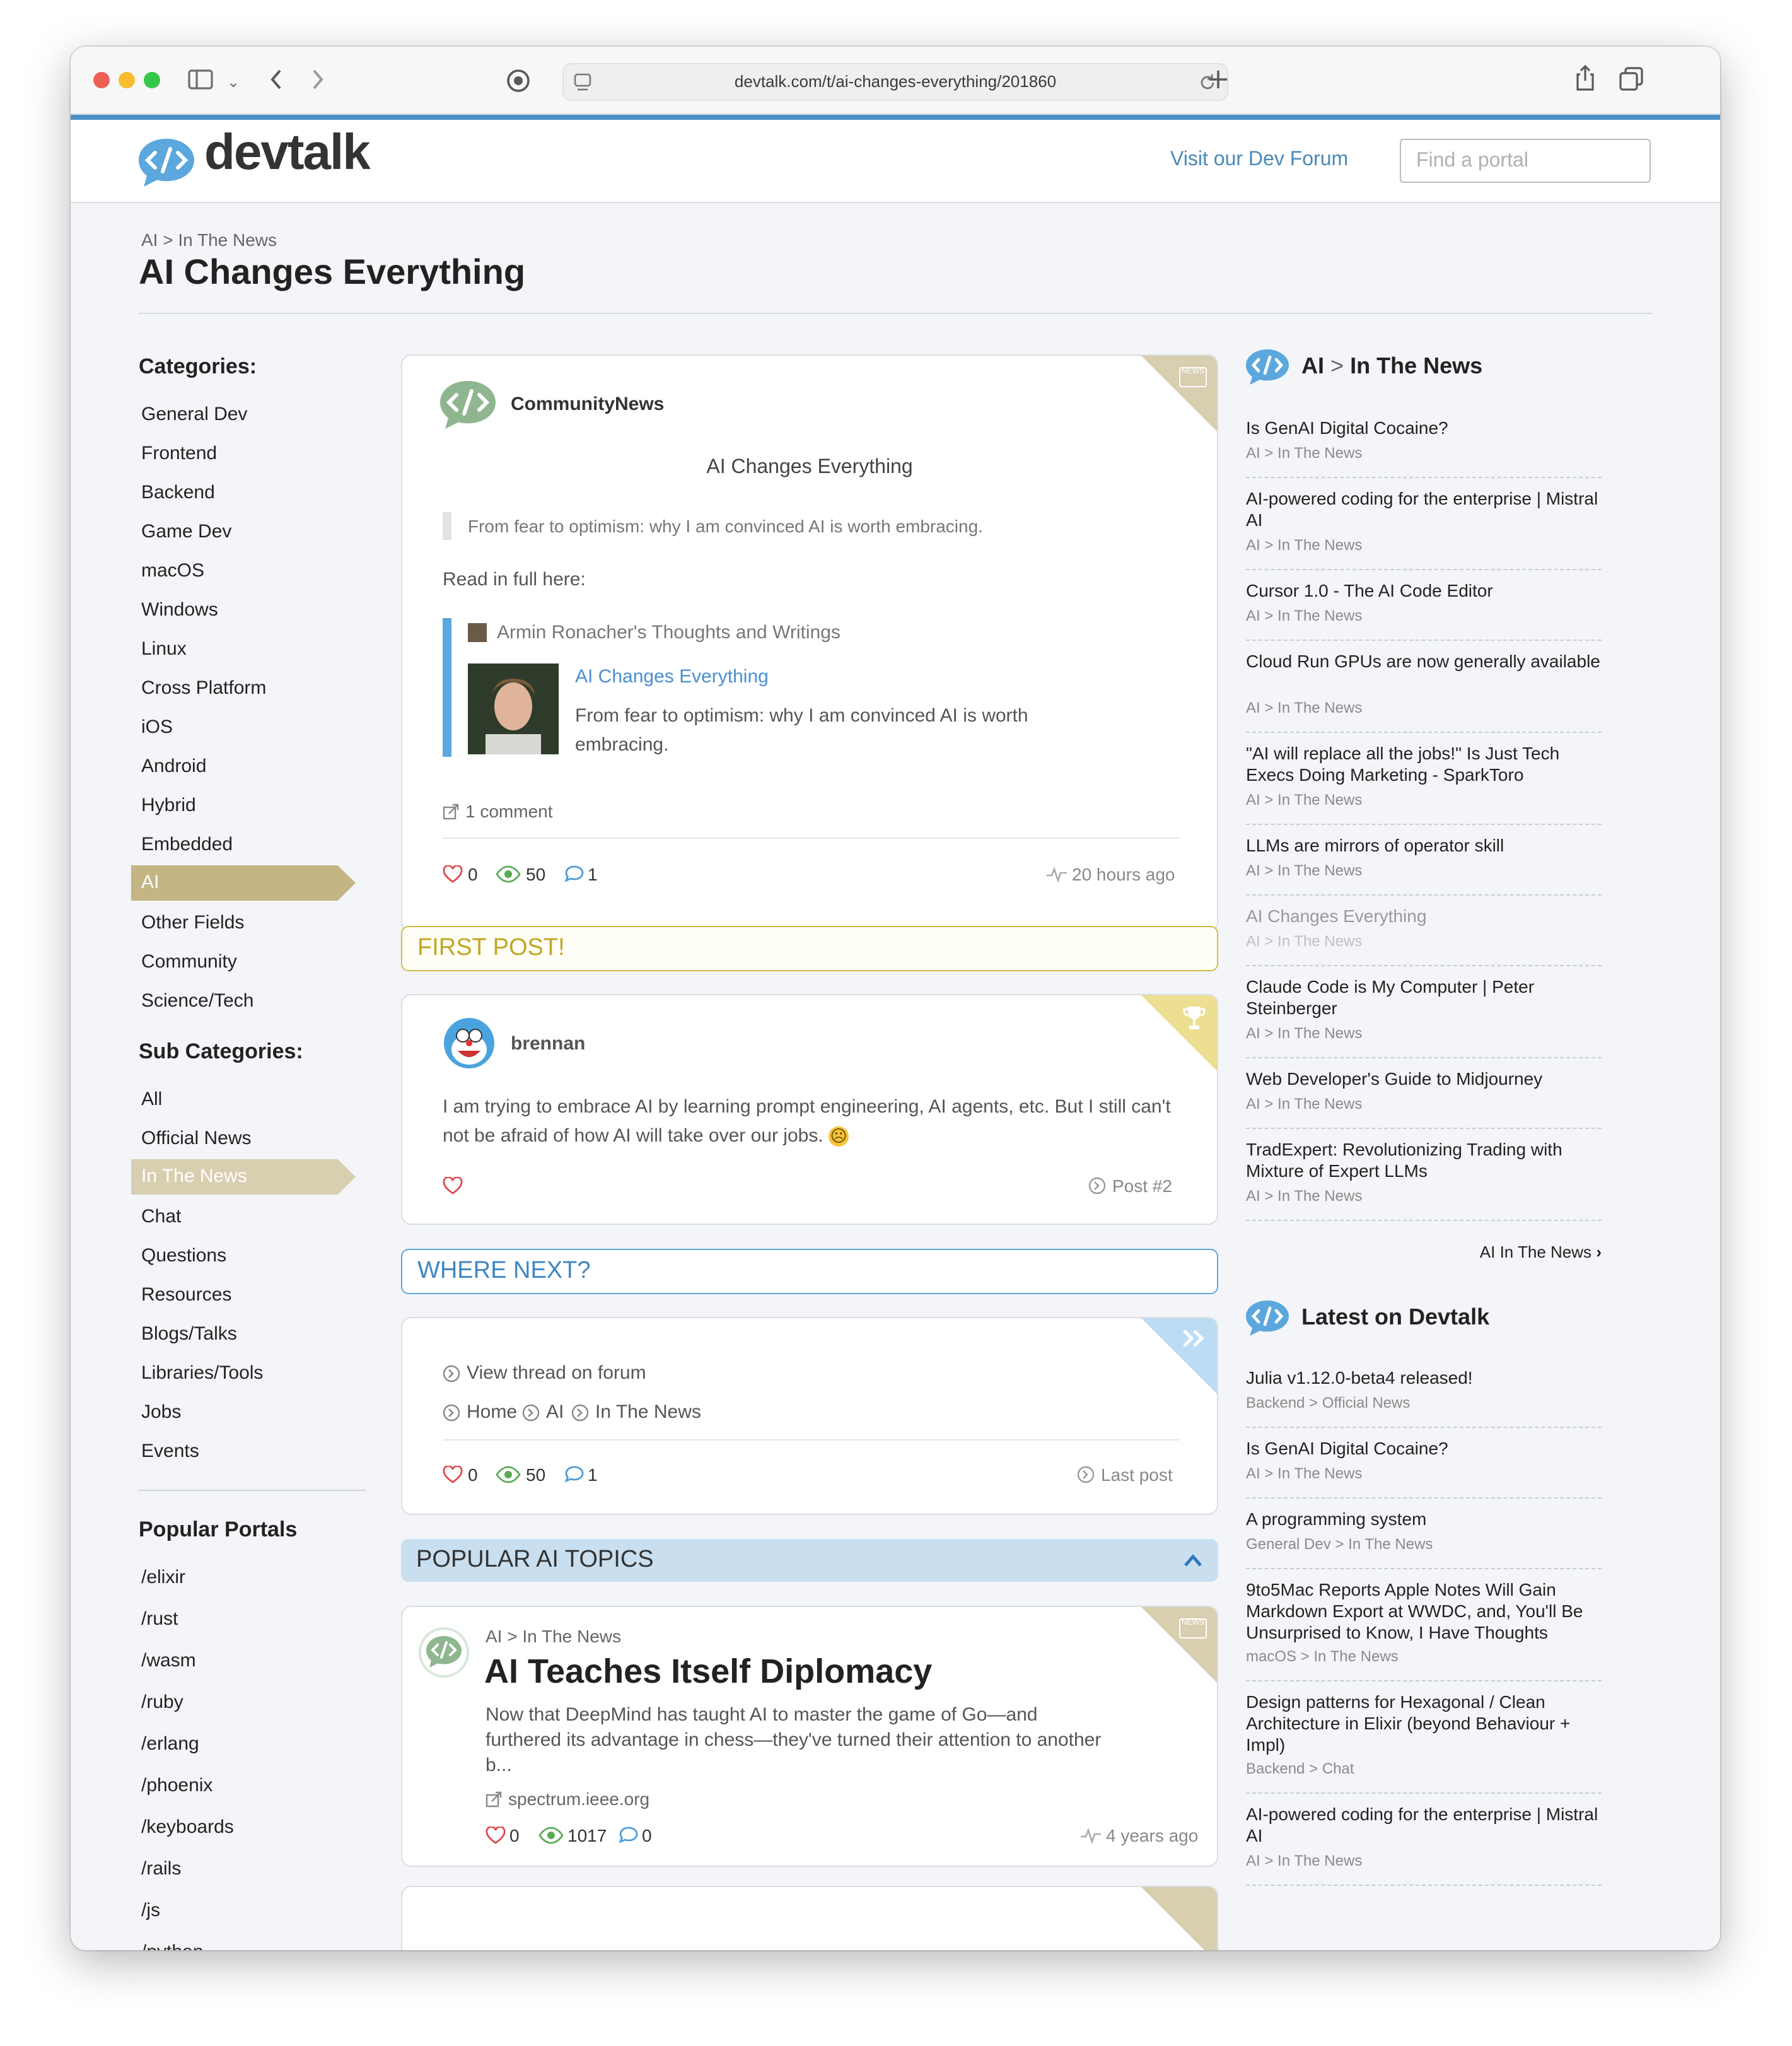  What do you see at coordinates (186, 1295) in the screenshot?
I see `subcategory-resources: Resources` at bounding box center [186, 1295].